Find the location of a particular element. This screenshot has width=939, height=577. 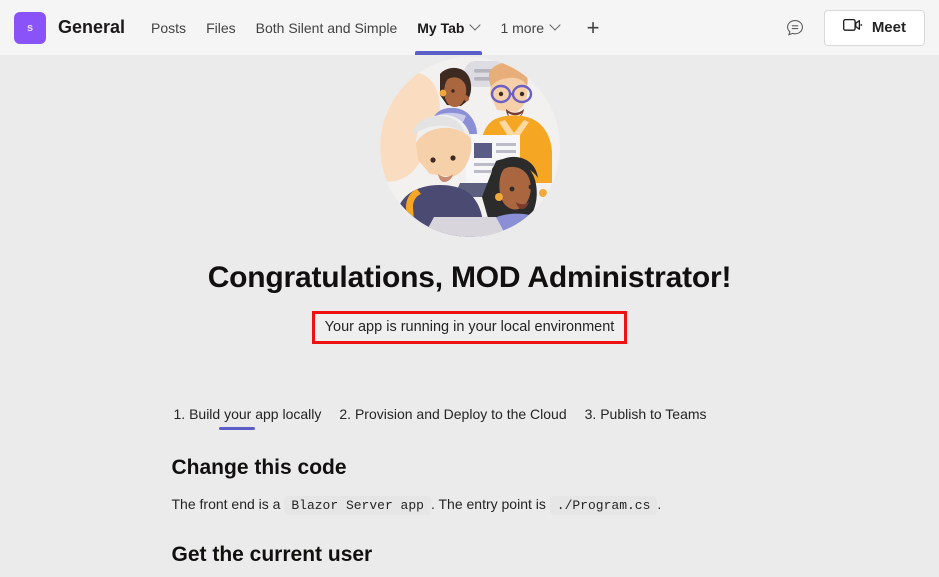

step-publish-to-teams: 3. Publish to Teams is located at coordinates (646, 417).